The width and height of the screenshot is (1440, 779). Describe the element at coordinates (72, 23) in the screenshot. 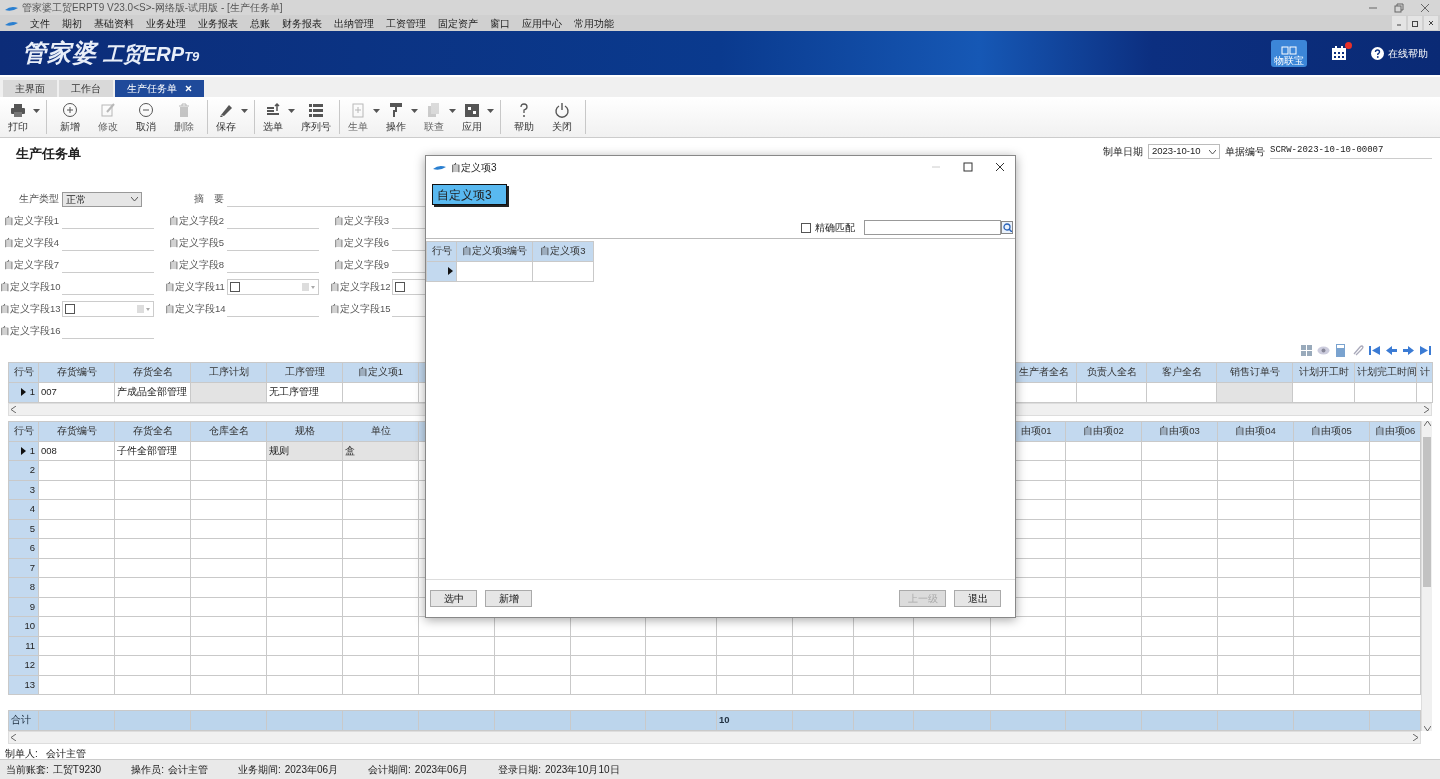

I see `menu-item: 期初` at that location.